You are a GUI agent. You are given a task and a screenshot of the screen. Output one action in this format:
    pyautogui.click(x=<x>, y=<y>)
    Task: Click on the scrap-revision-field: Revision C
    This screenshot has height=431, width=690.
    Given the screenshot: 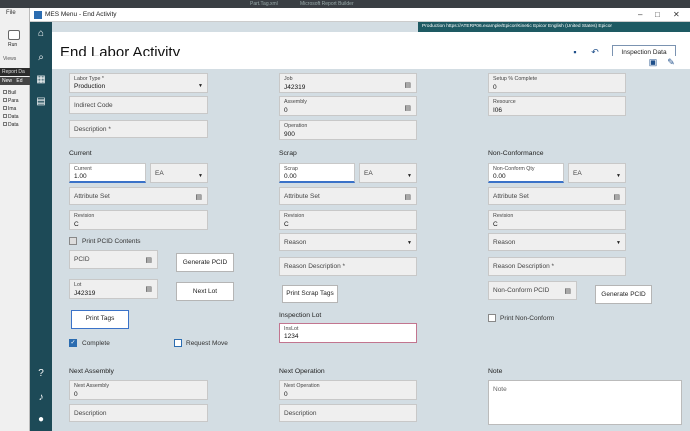 What is the action you would take?
    pyautogui.click(x=348, y=220)
    